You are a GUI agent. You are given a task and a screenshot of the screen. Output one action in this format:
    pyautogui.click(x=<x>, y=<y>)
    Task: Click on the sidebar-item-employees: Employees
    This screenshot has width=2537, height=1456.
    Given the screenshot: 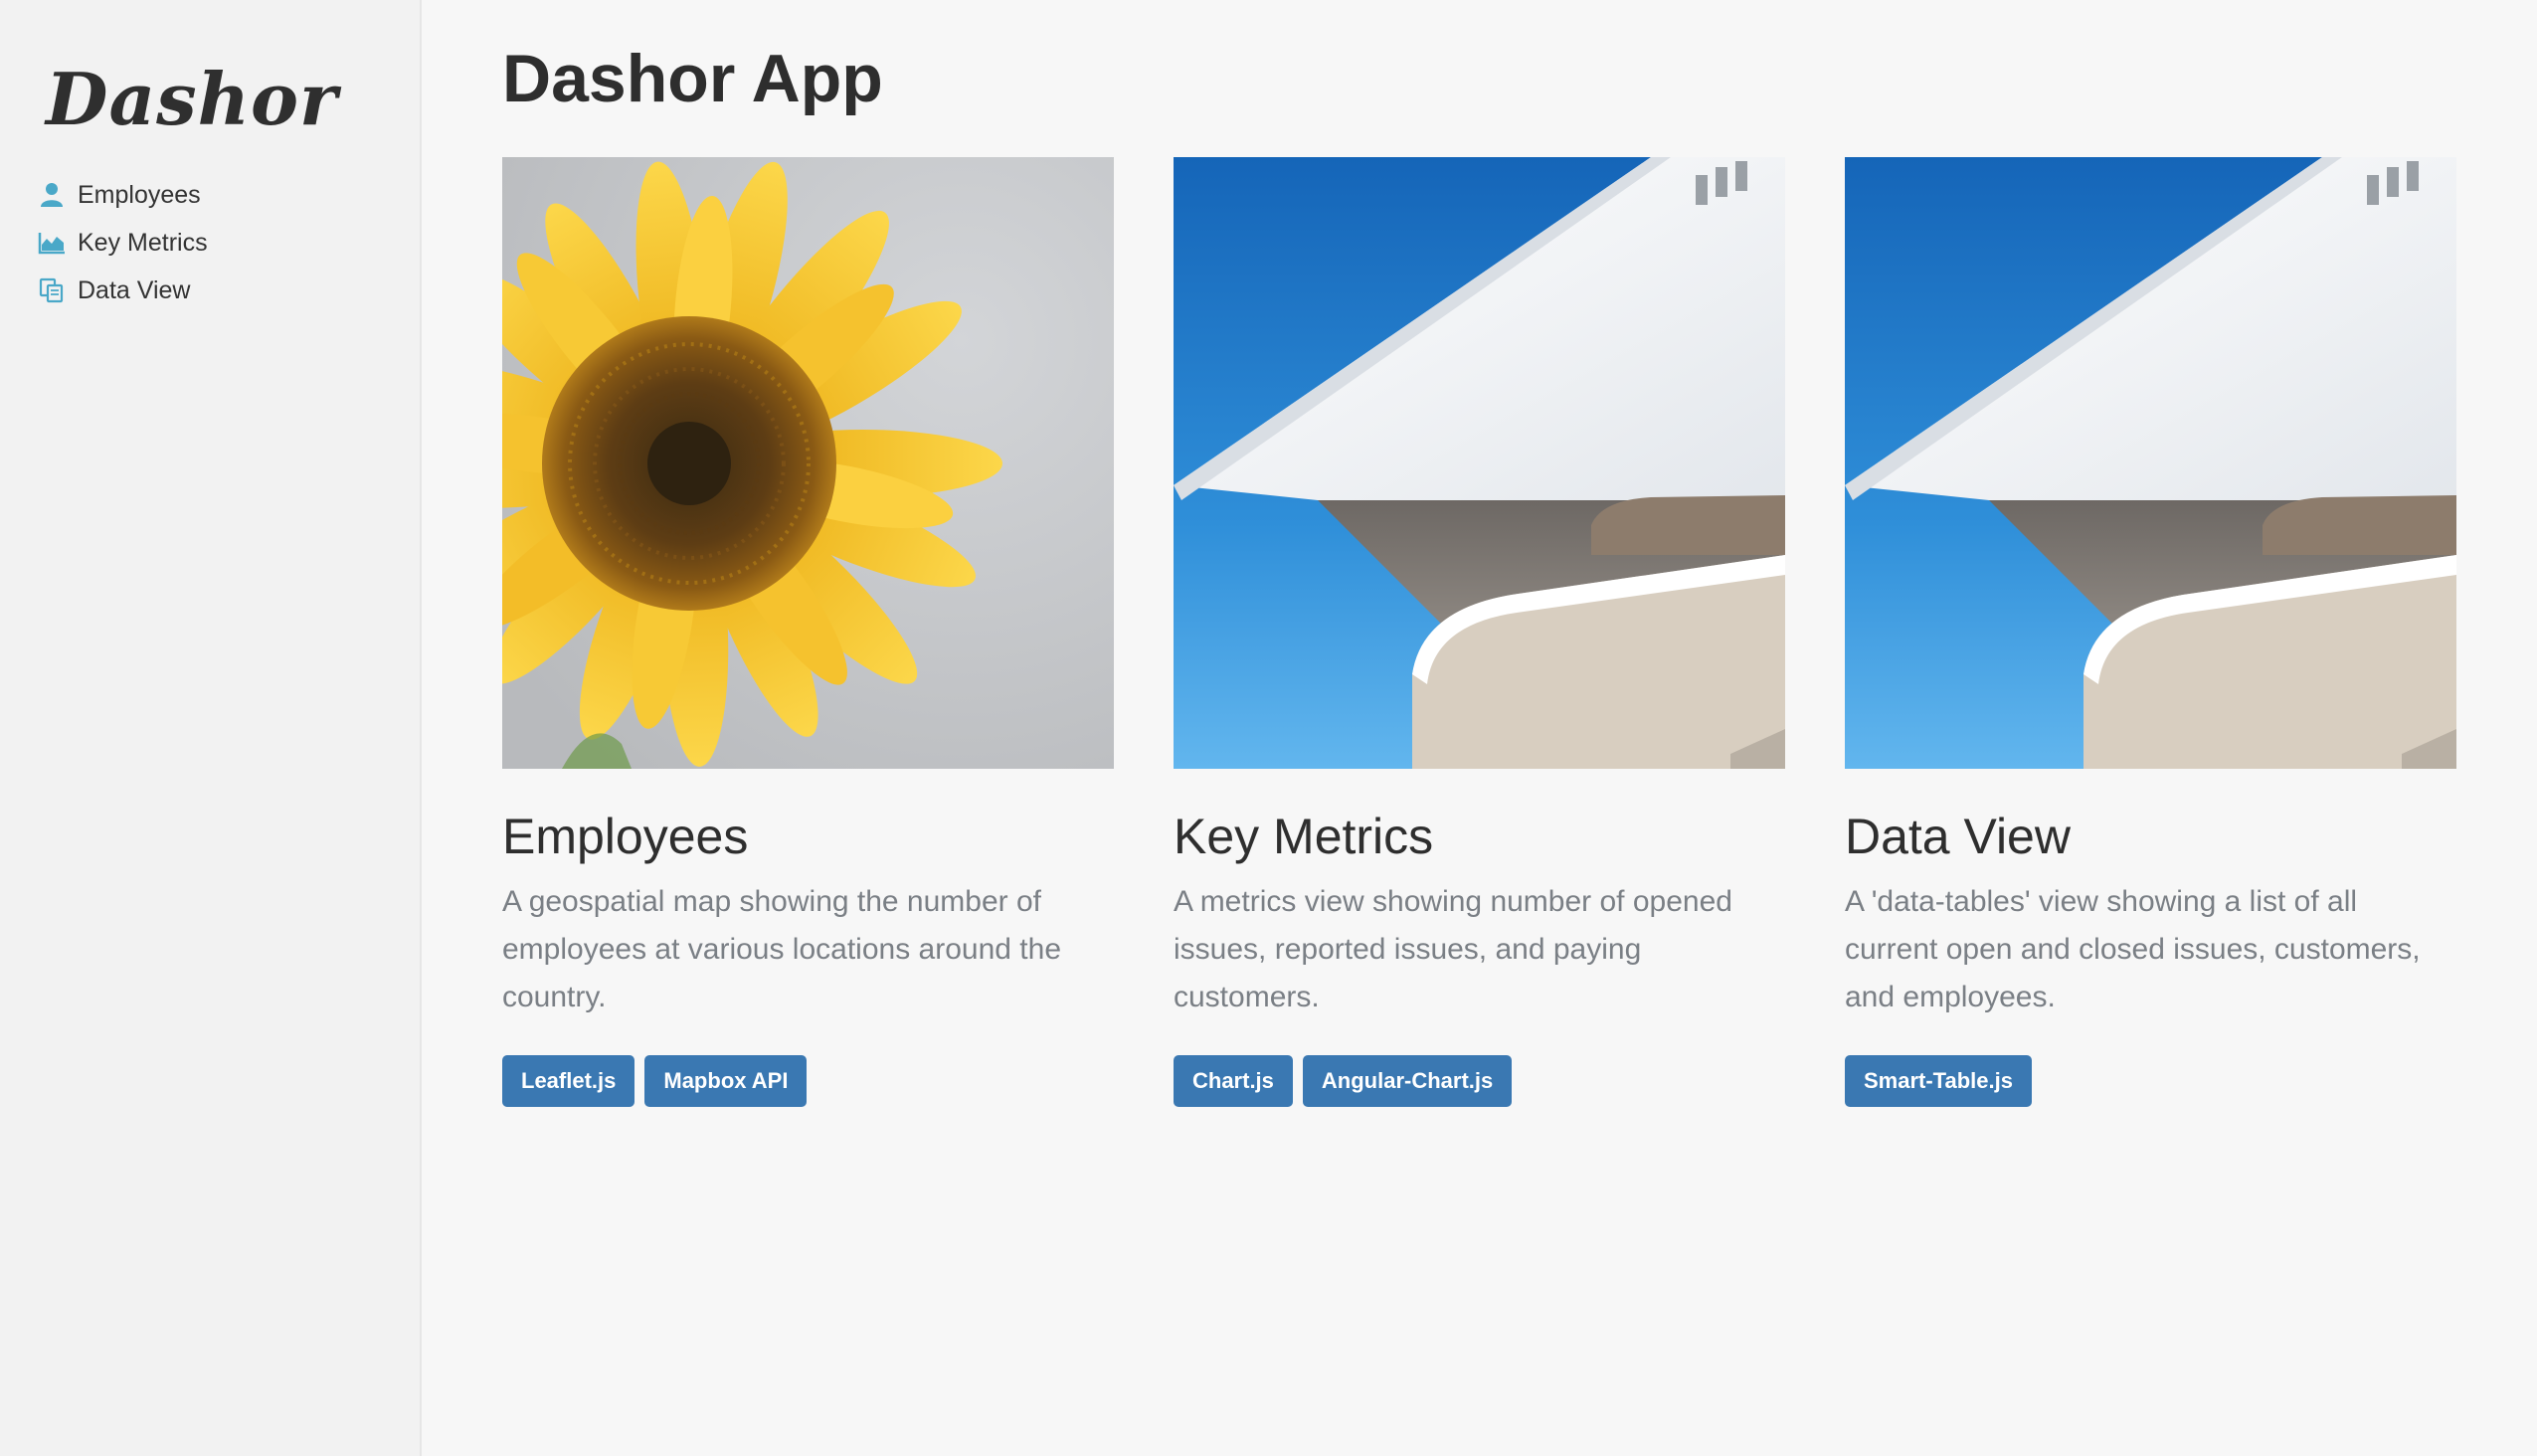 What is the action you would take?
    pyautogui.click(x=123, y=195)
    